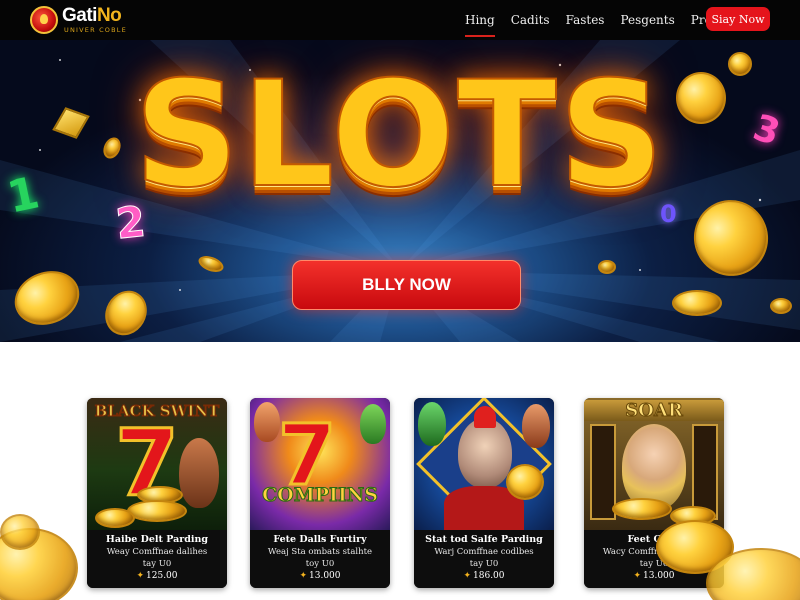  What do you see at coordinates (320, 464) in the screenshot?
I see `game-artwork: 7 COMPIINS` at bounding box center [320, 464].